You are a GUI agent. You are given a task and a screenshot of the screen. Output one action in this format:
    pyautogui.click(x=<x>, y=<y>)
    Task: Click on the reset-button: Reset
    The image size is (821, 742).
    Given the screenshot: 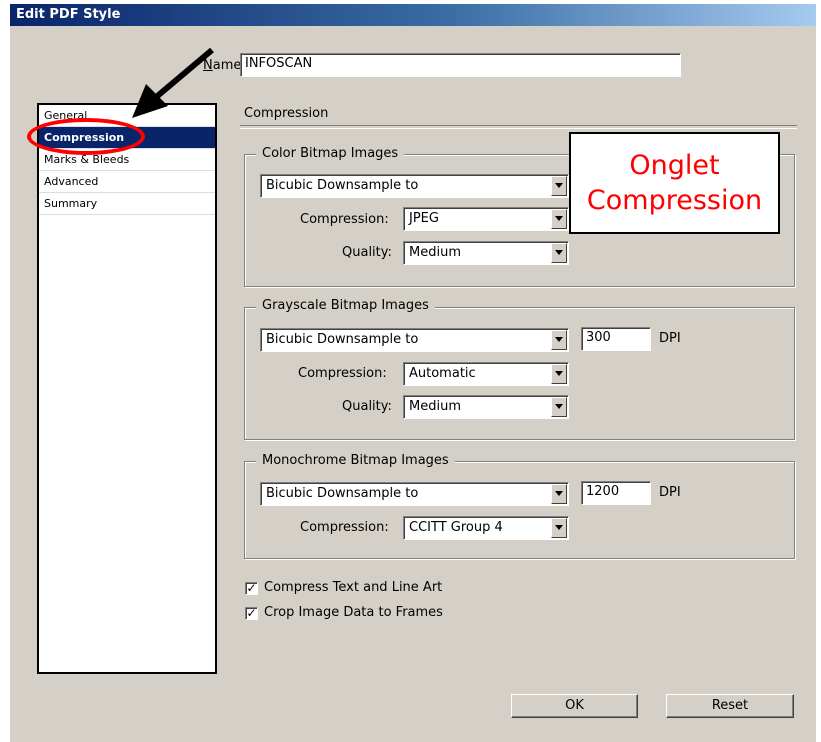 What is the action you would take?
    pyautogui.click(x=730, y=706)
    